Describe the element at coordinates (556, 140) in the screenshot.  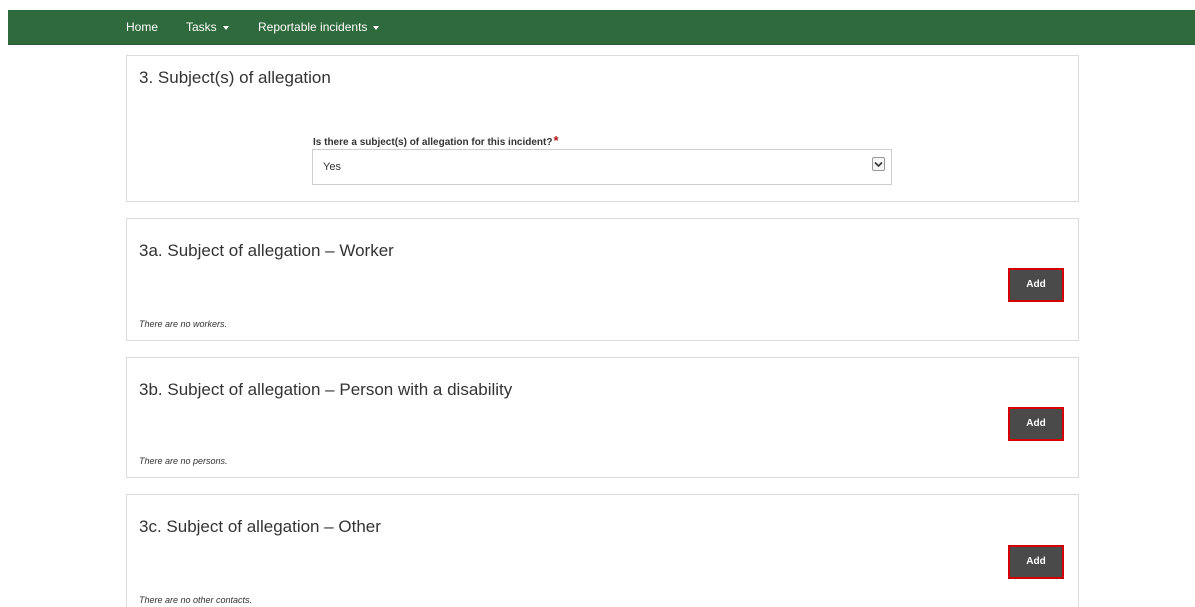
I see `required-marker: *` at that location.